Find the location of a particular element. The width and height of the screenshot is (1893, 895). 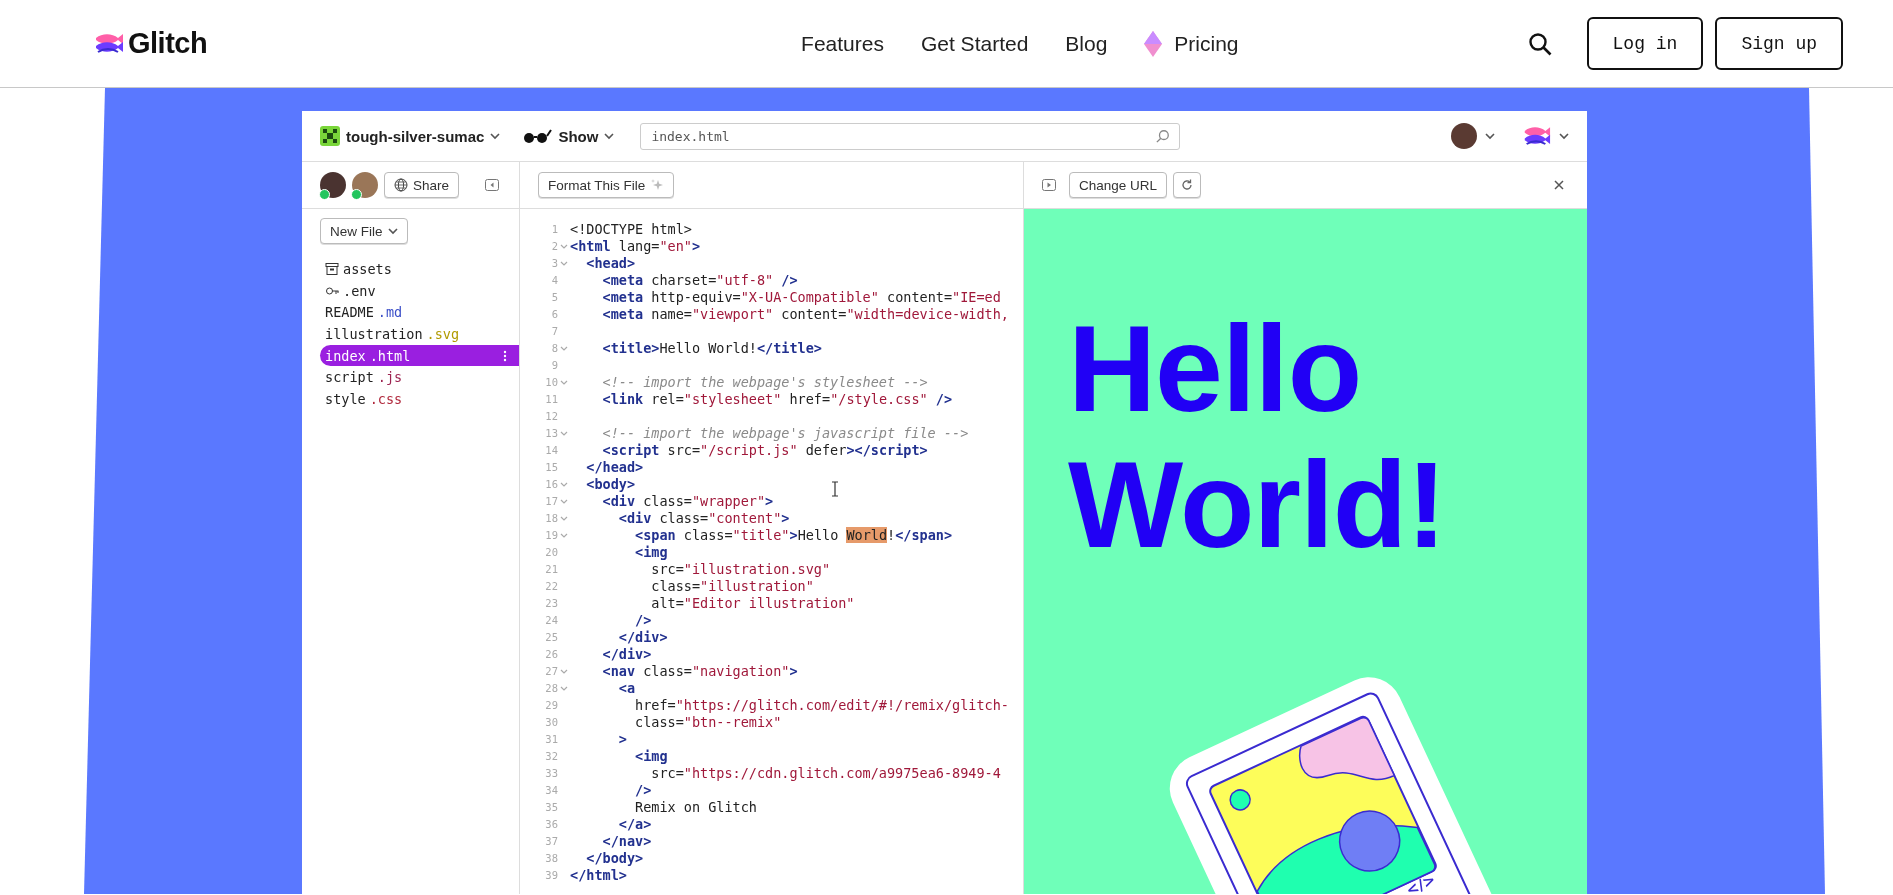

line-number: 11 is located at coordinates (551, 399).